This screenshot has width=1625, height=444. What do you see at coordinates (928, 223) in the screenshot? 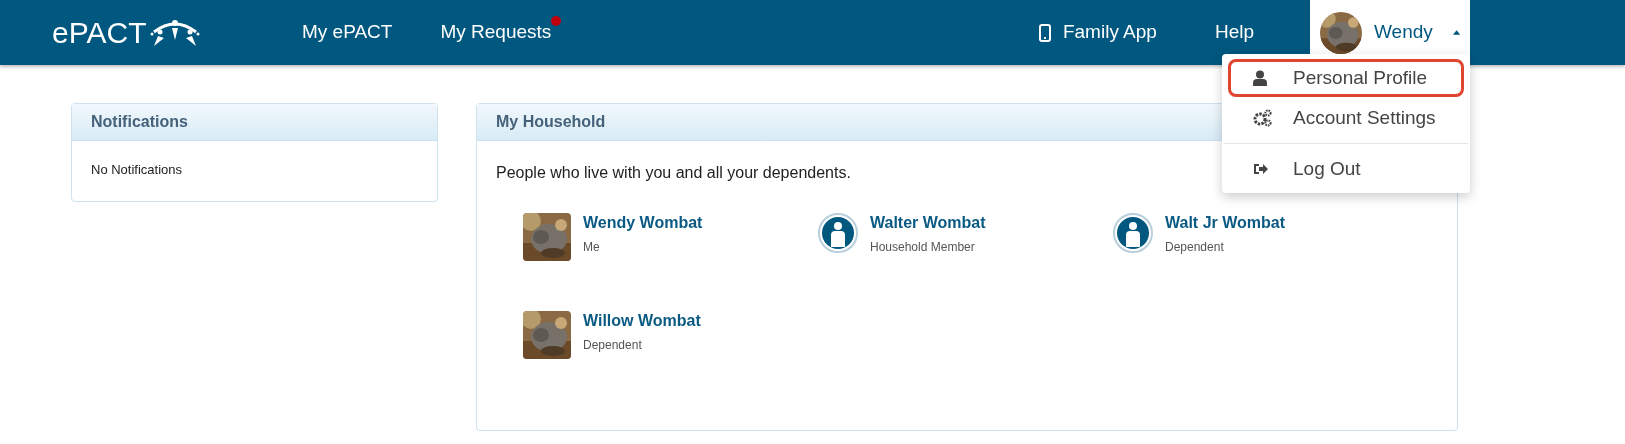
I see `person-name-link: Walter Wombat` at bounding box center [928, 223].